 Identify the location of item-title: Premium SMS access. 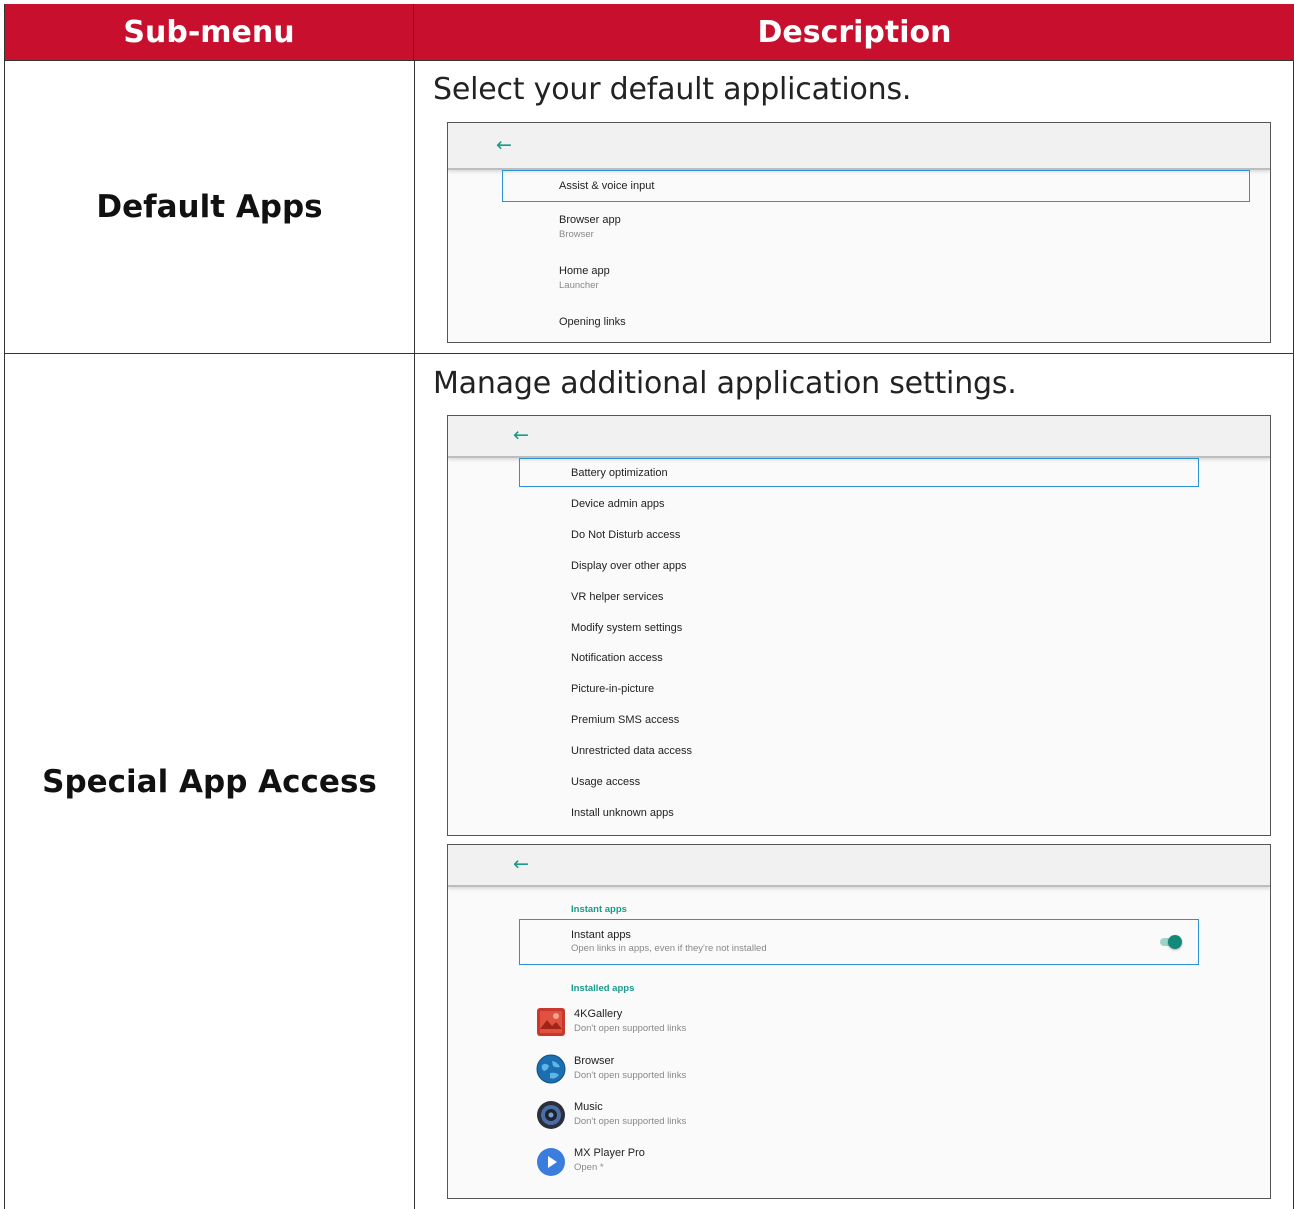
(625, 720).